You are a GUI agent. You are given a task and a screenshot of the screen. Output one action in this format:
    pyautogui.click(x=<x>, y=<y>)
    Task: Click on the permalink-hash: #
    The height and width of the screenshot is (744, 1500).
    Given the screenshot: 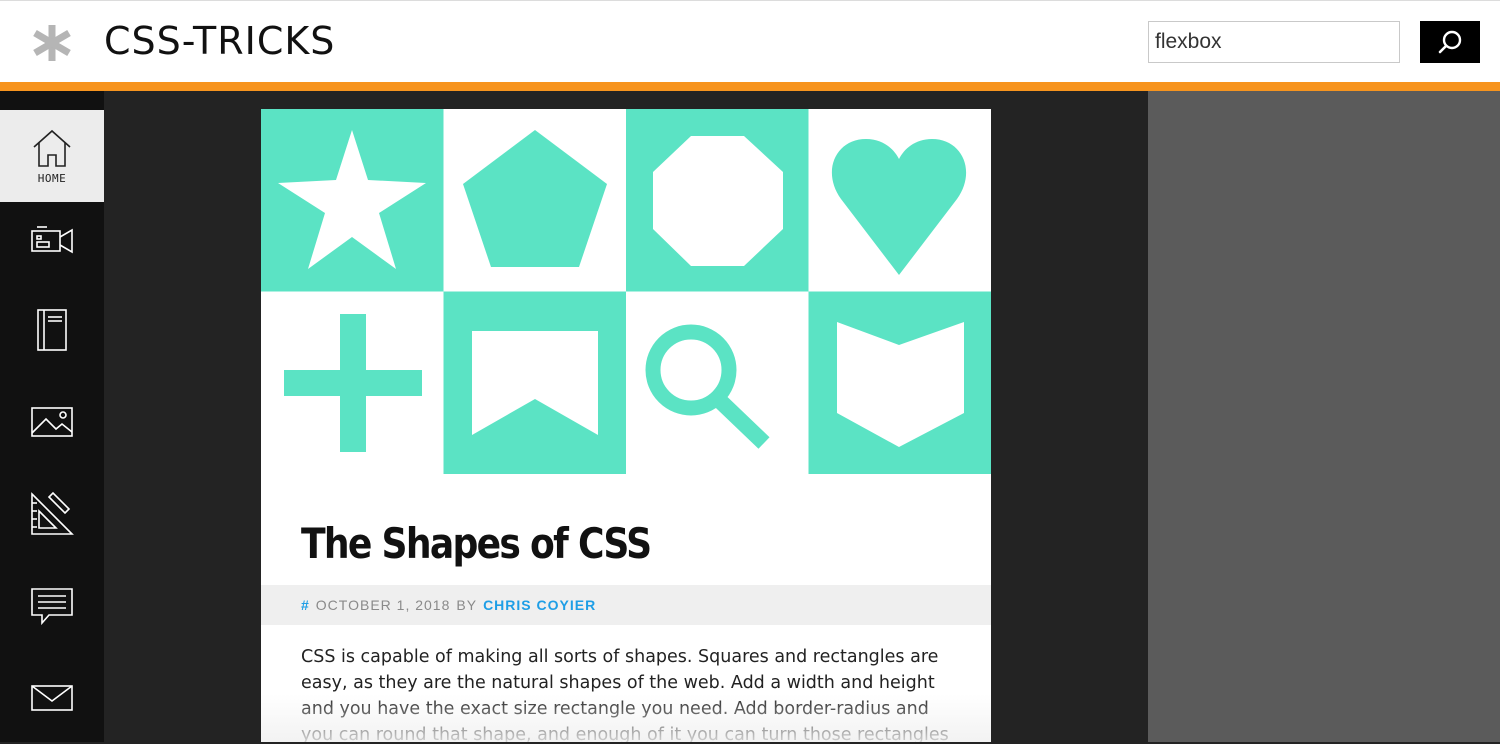 What is the action you would take?
    pyautogui.click(x=305, y=605)
    